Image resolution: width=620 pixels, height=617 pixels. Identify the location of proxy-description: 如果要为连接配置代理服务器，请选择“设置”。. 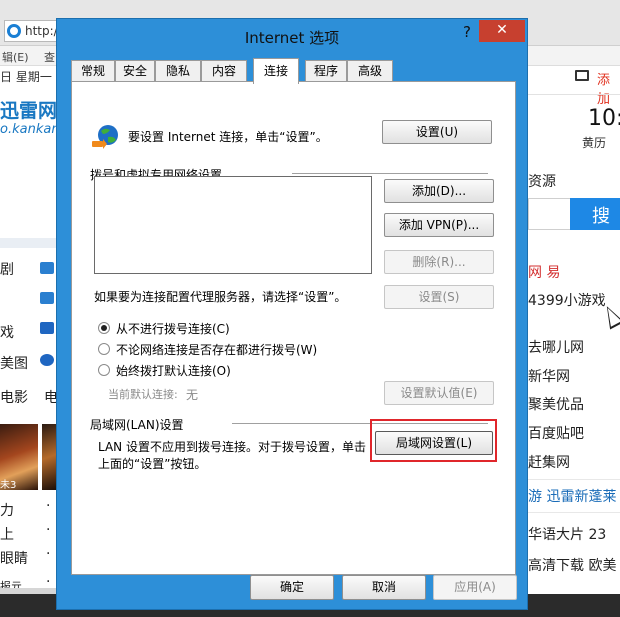
(220, 297).